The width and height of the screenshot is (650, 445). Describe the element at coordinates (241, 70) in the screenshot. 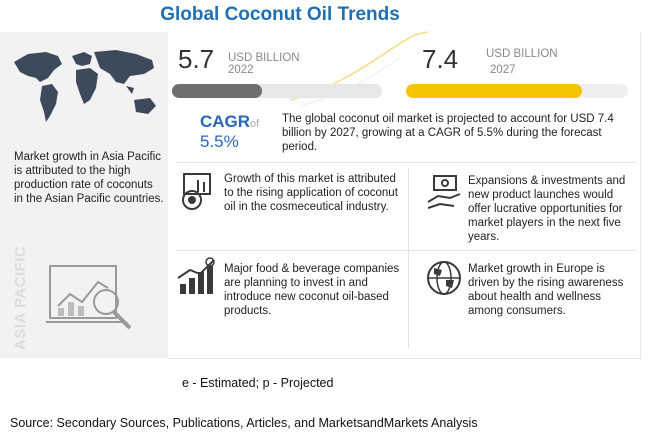

I see `year-2022: 2022` at that location.